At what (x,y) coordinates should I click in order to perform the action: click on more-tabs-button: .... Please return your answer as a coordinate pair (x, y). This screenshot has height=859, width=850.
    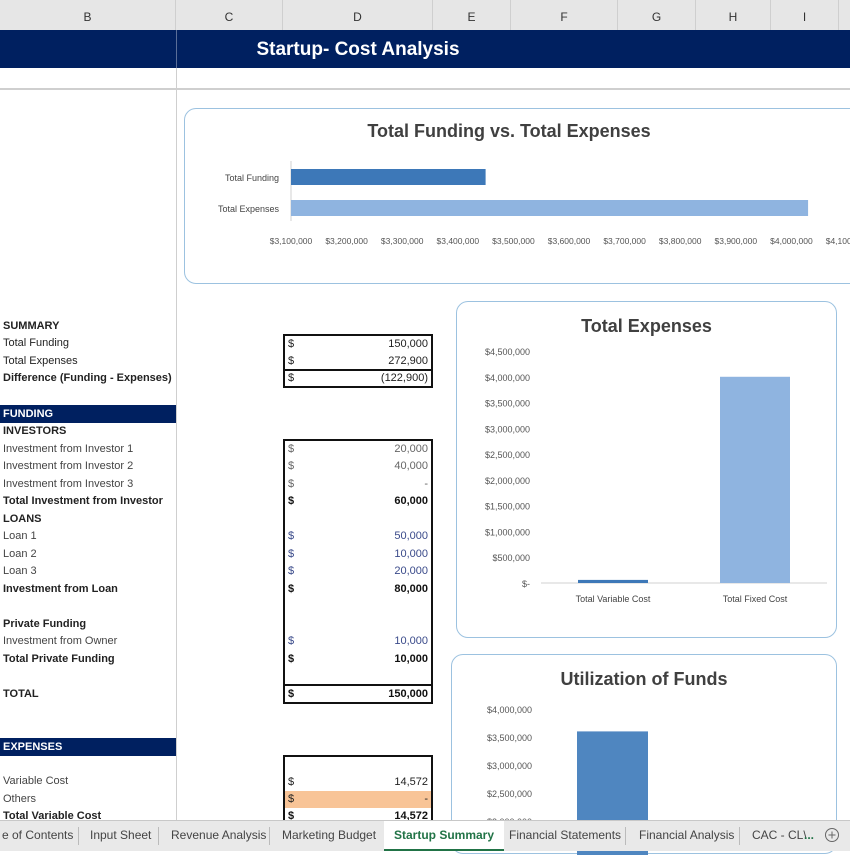
    Looking at the image, I should click on (809, 835).